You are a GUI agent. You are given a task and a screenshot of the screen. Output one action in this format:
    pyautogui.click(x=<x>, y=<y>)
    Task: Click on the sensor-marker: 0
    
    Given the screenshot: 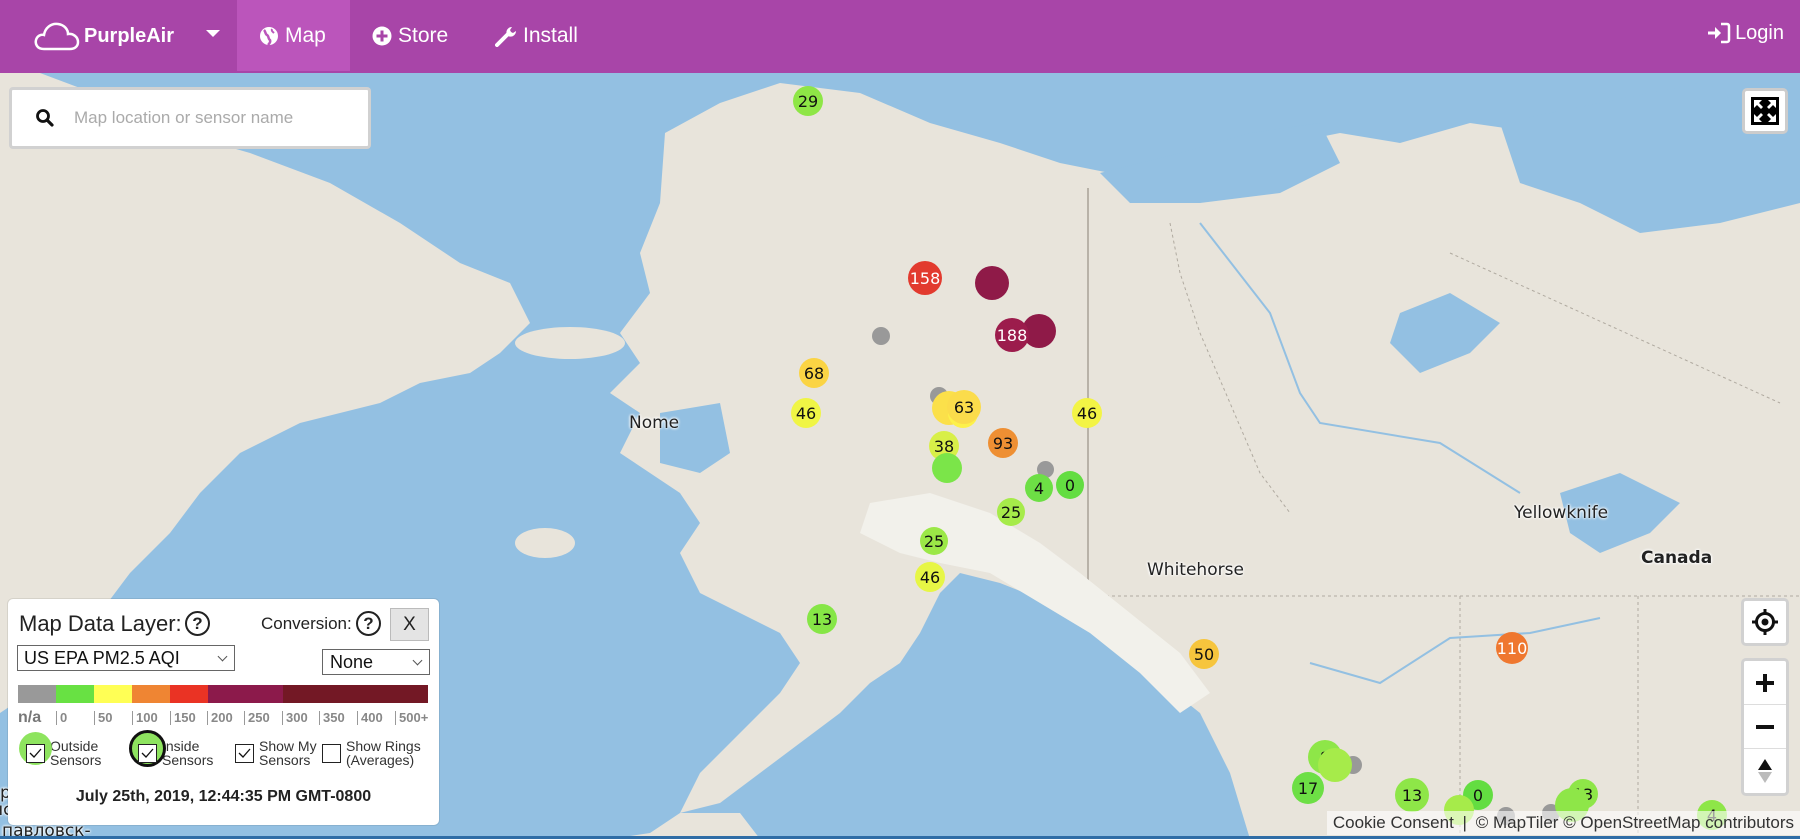 What is the action you would take?
    pyautogui.click(x=1070, y=485)
    